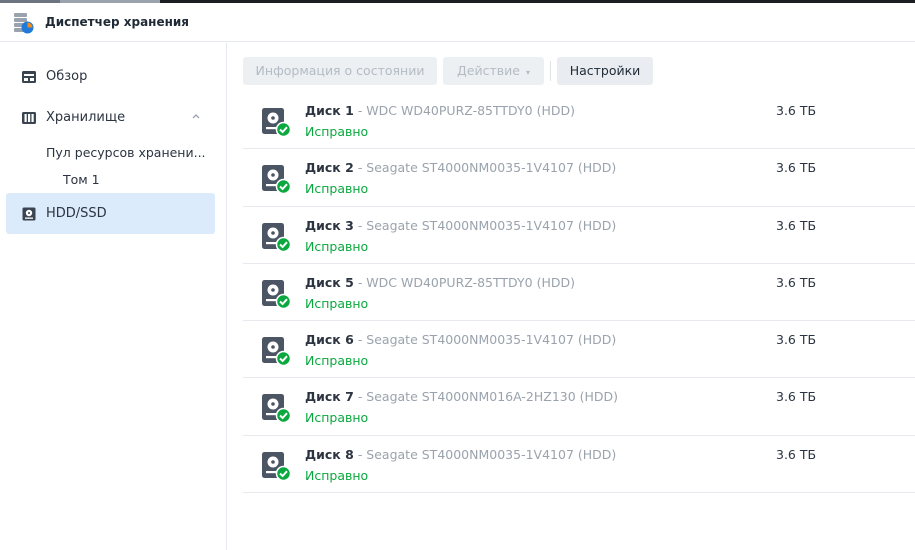 The height and width of the screenshot is (550, 915). Describe the element at coordinates (196, 116) in the screenshot. I see `chevron-up-icon` at that location.